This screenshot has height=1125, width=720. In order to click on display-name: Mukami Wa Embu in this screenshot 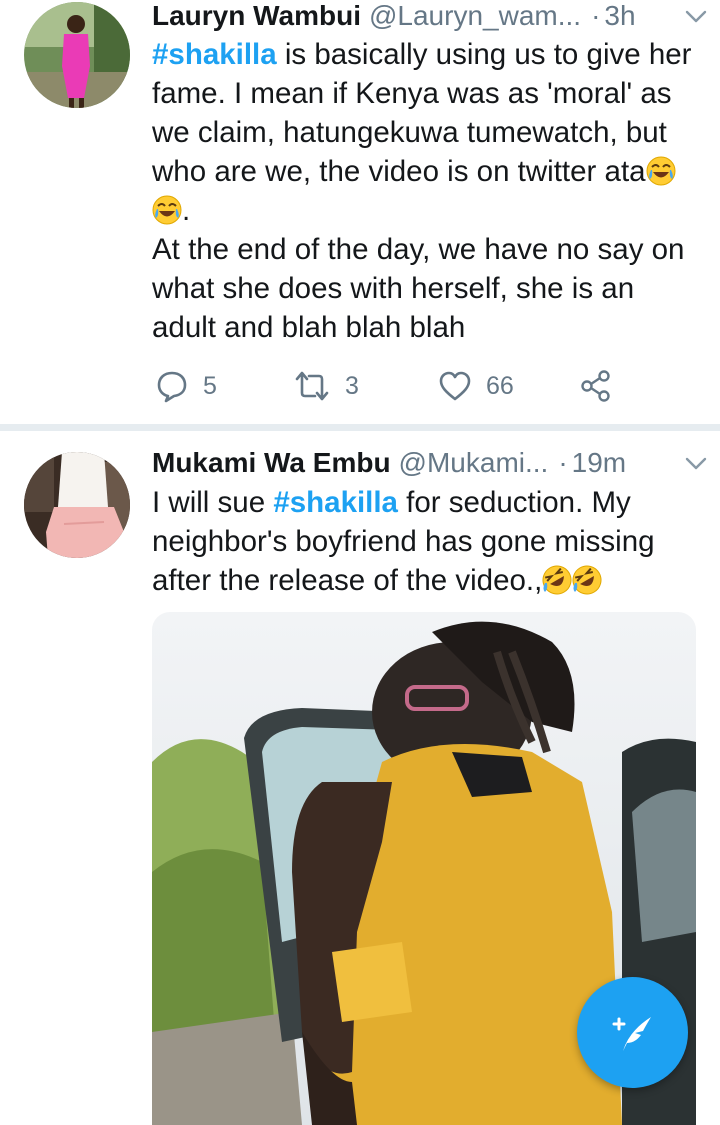, I will do `click(271, 463)`.